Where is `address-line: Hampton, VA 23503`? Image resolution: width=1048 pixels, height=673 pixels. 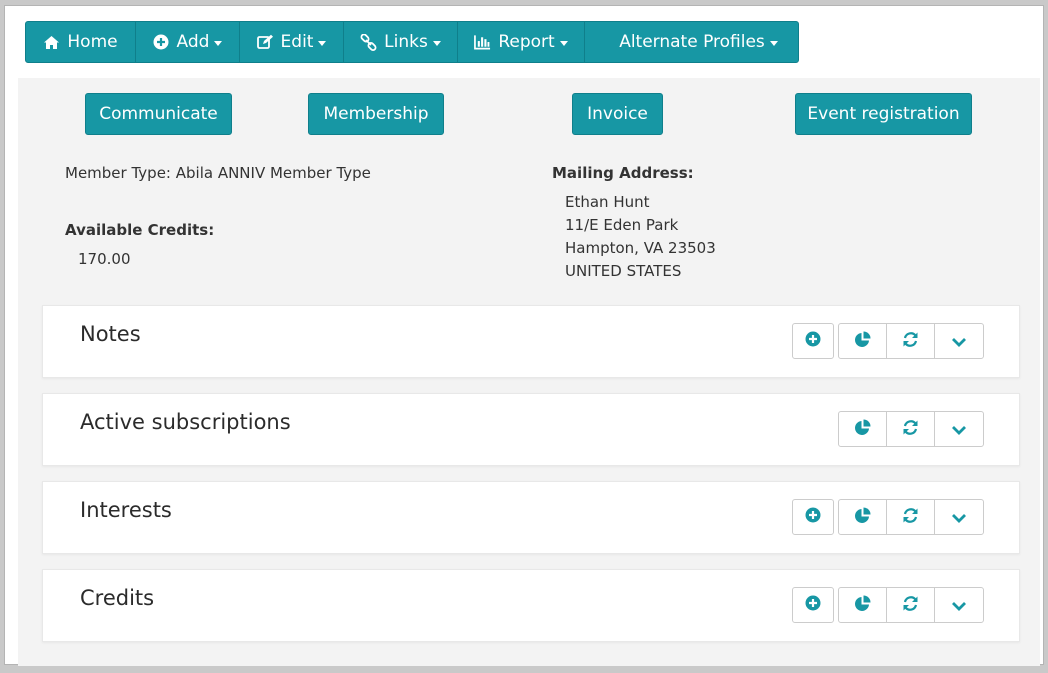
address-line: Hampton, VA 23503 is located at coordinates (640, 248).